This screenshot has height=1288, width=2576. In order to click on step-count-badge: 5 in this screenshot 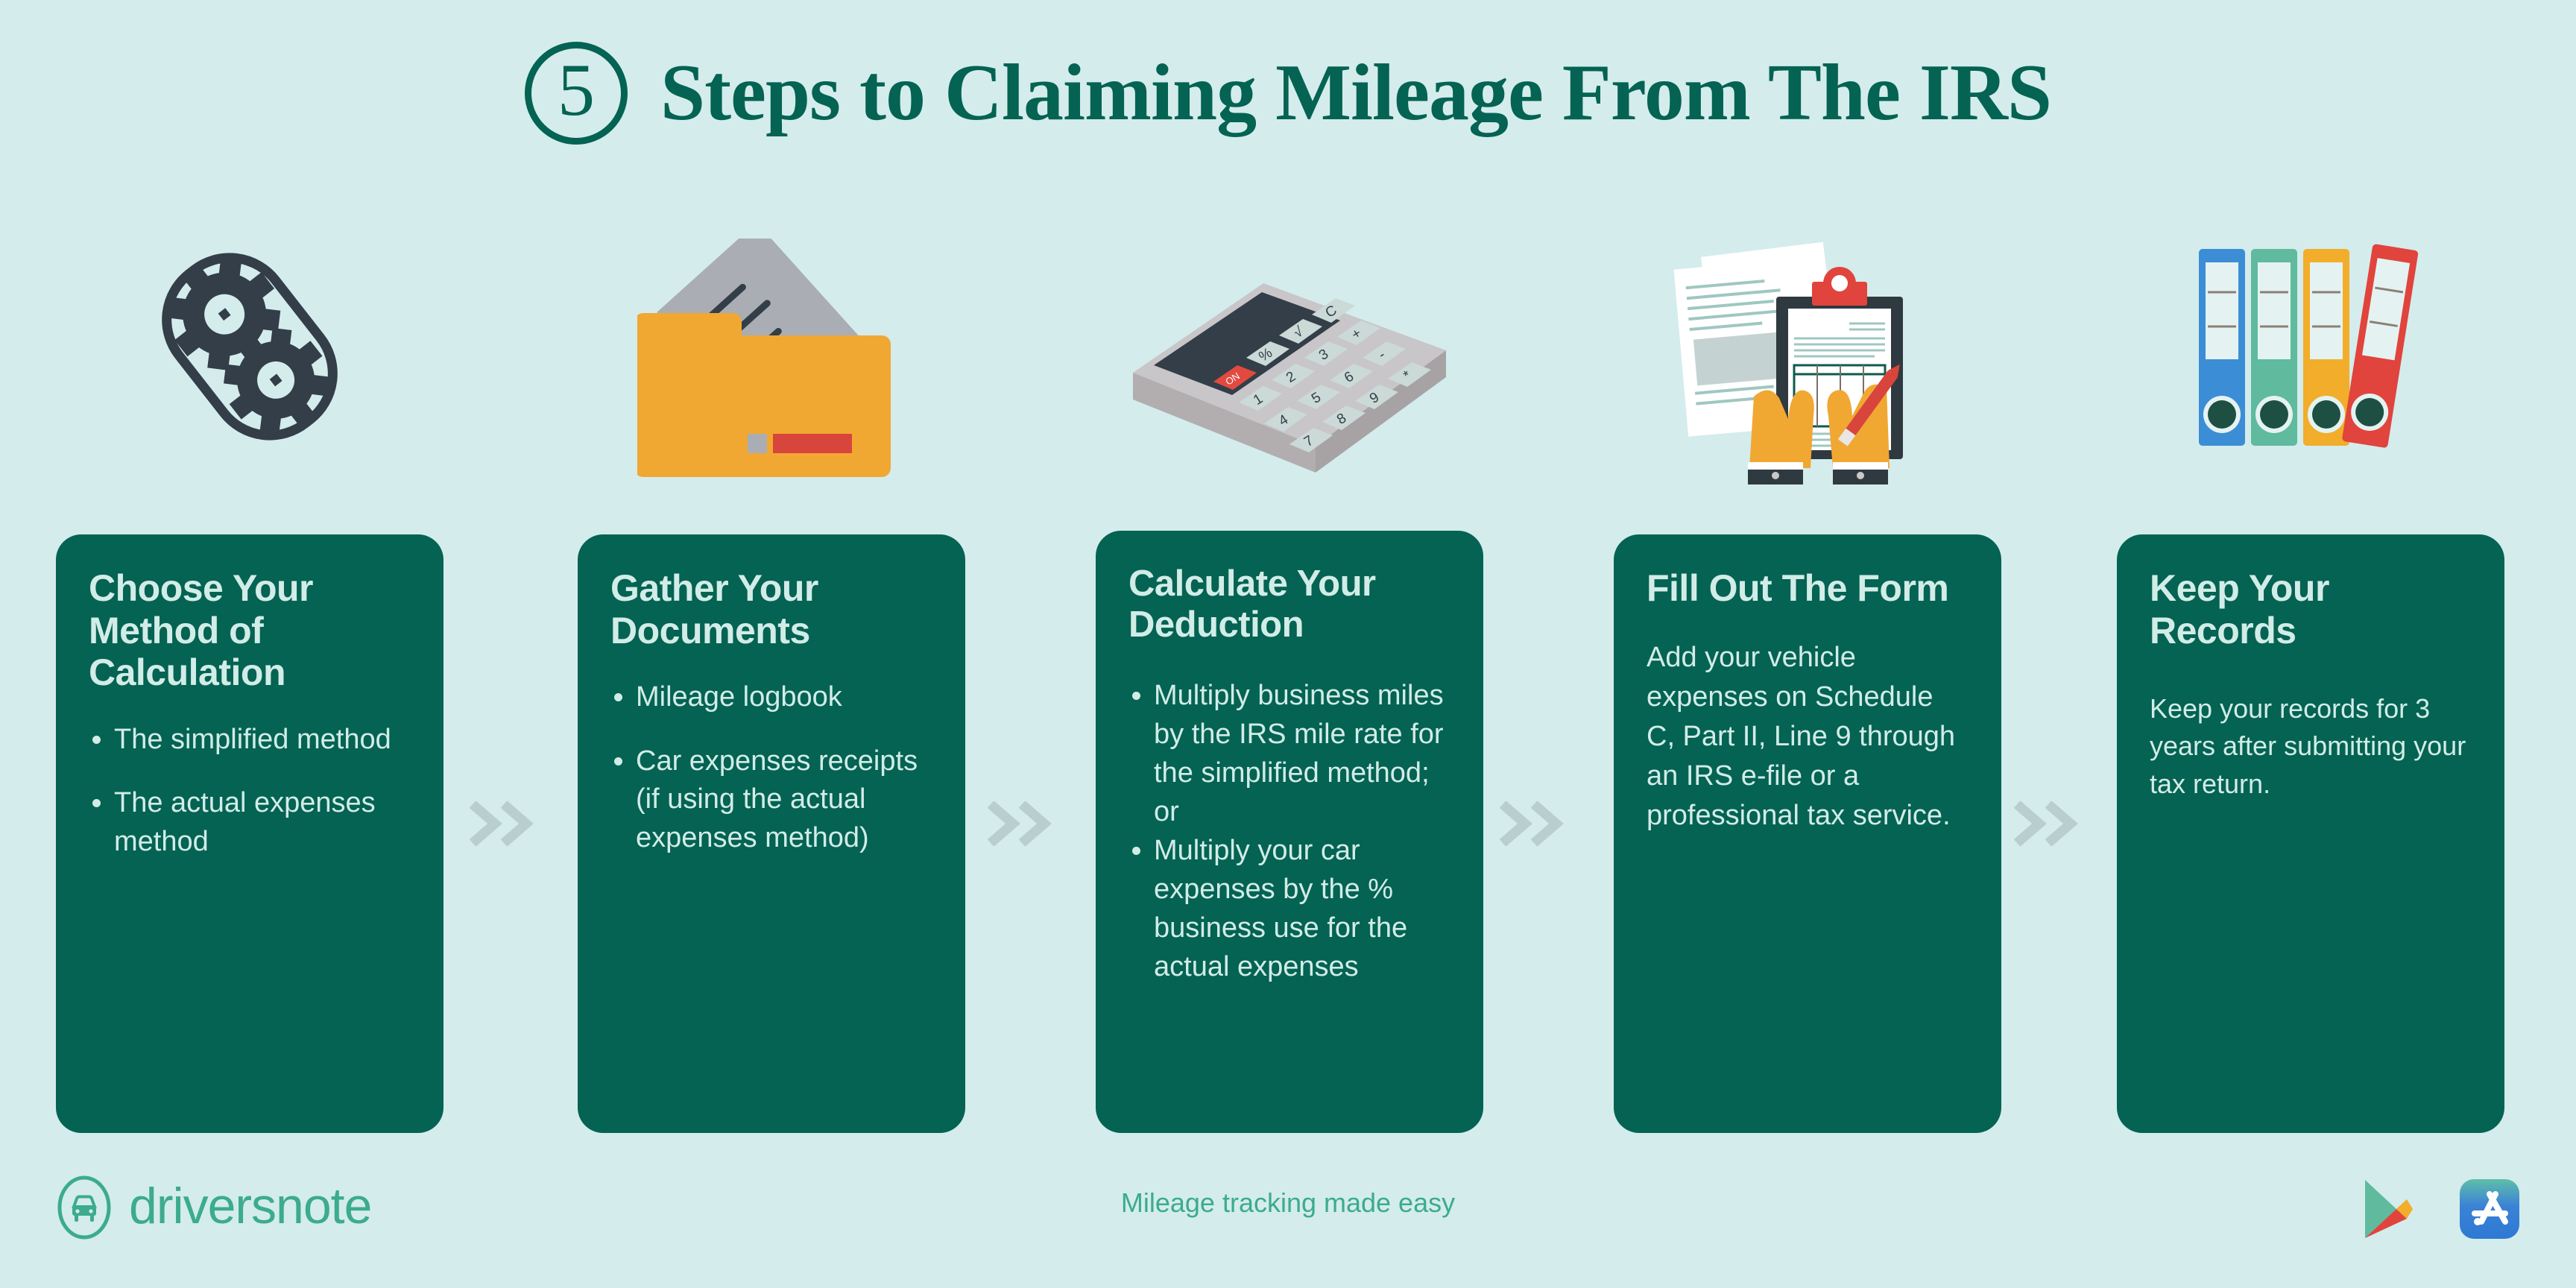, I will do `click(576, 93)`.